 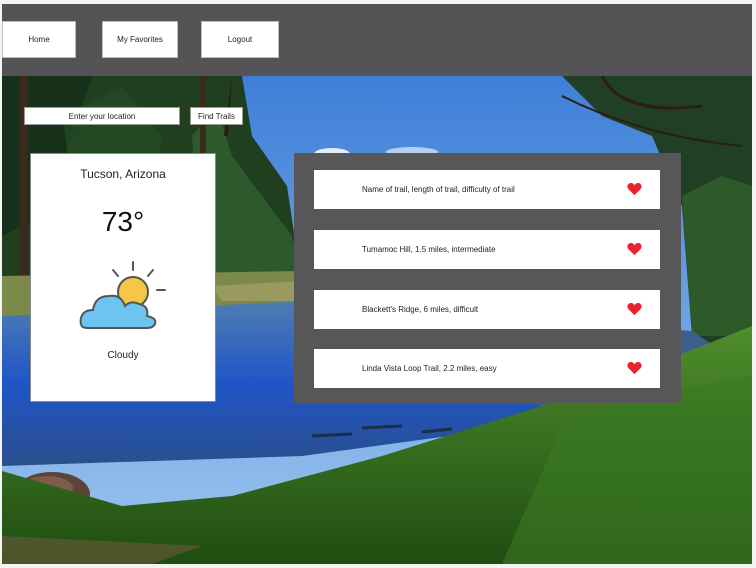 What do you see at coordinates (429, 368) in the screenshot?
I see `trail-description: Linda Vista Loop Trail, 2.2 miles, easy` at bounding box center [429, 368].